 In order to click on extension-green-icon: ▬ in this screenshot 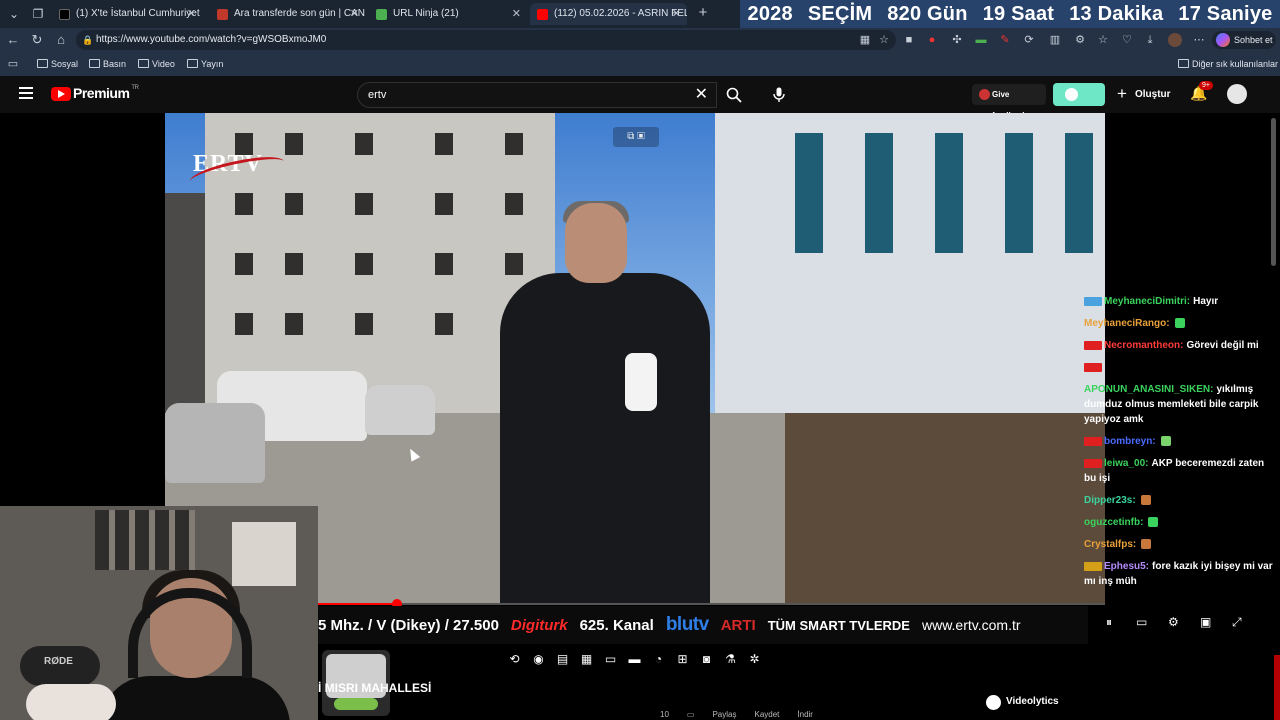, I will do `click(981, 40)`.